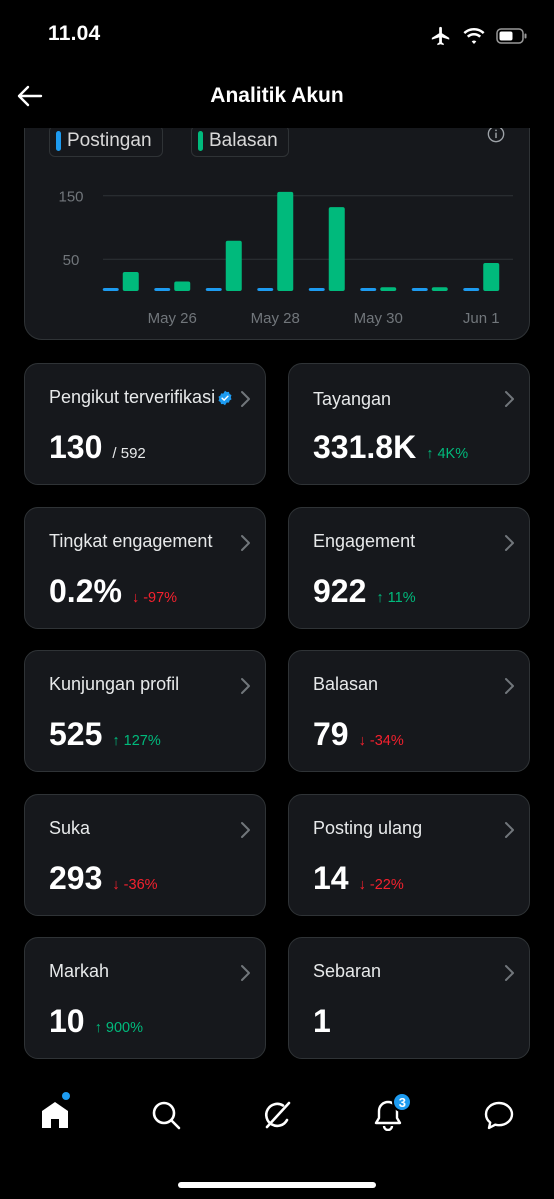 The image size is (554, 1199). I want to click on delta-up: ↑ 4K%, so click(447, 454).